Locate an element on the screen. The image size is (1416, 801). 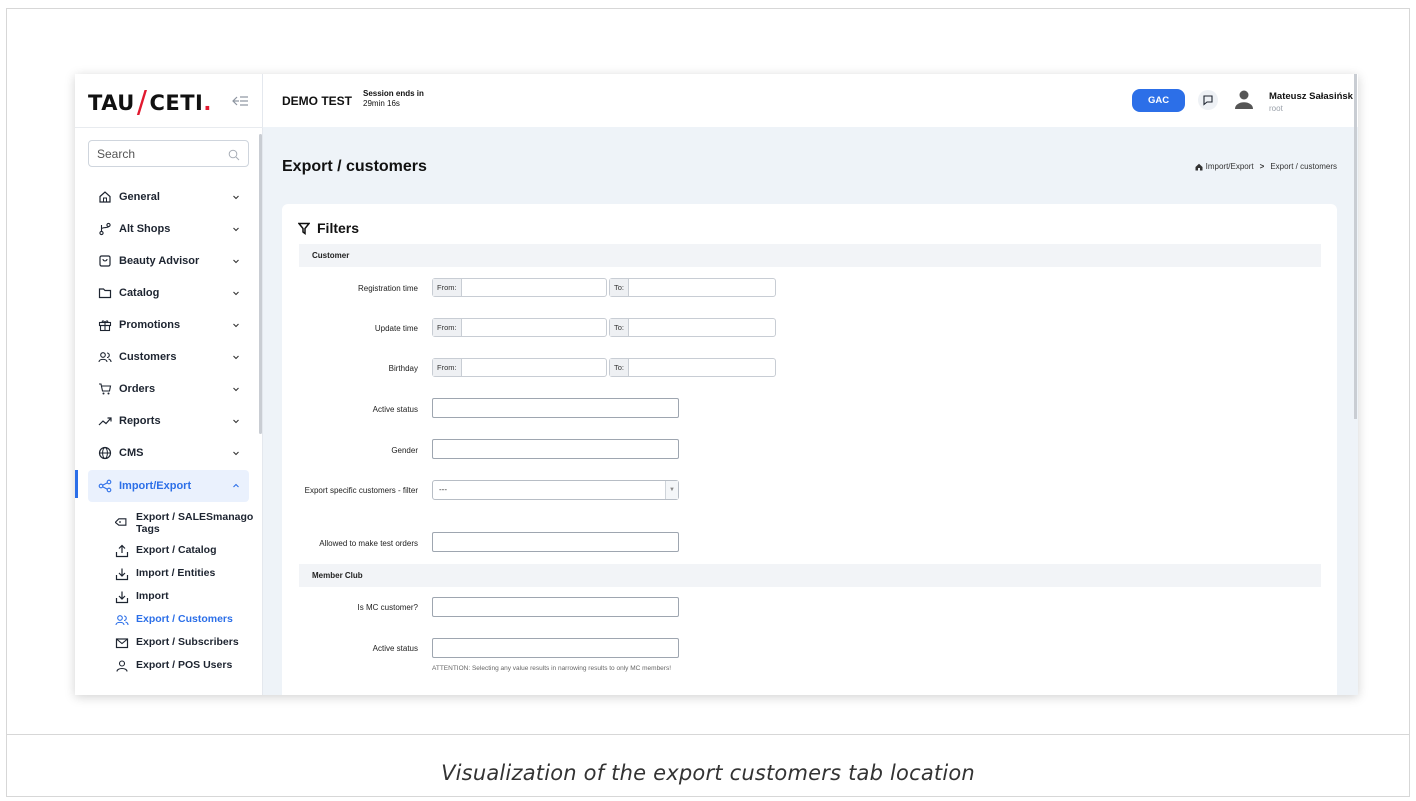
update-from-input is located at coordinates (533, 327).